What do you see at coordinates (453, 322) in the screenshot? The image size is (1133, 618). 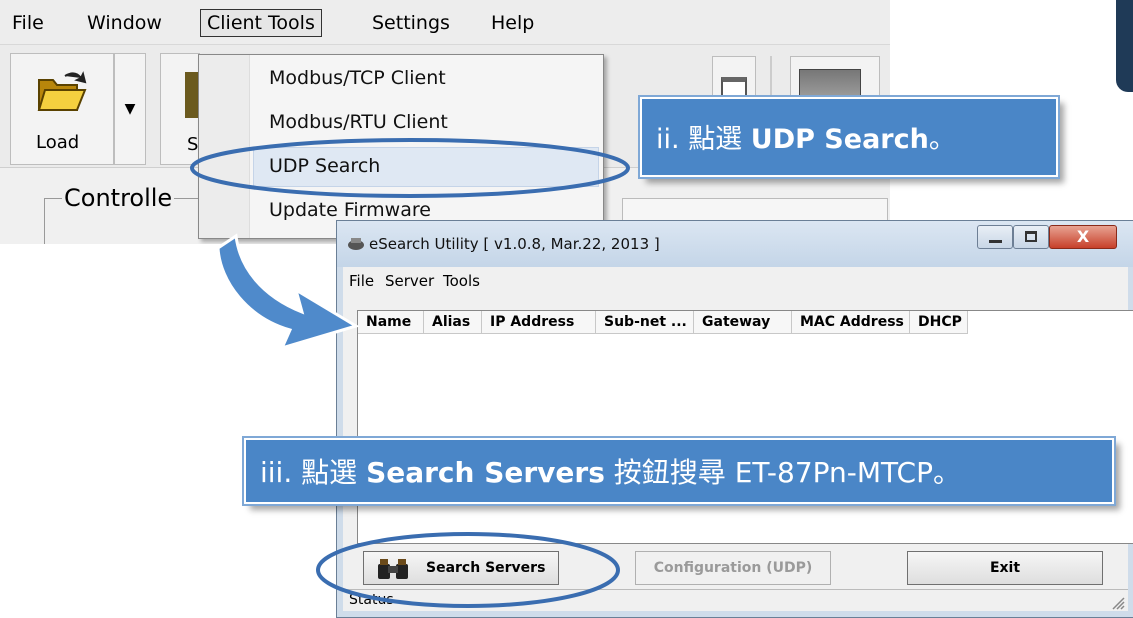 I see `column-header-alias: Alias` at bounding box center [453, 322].